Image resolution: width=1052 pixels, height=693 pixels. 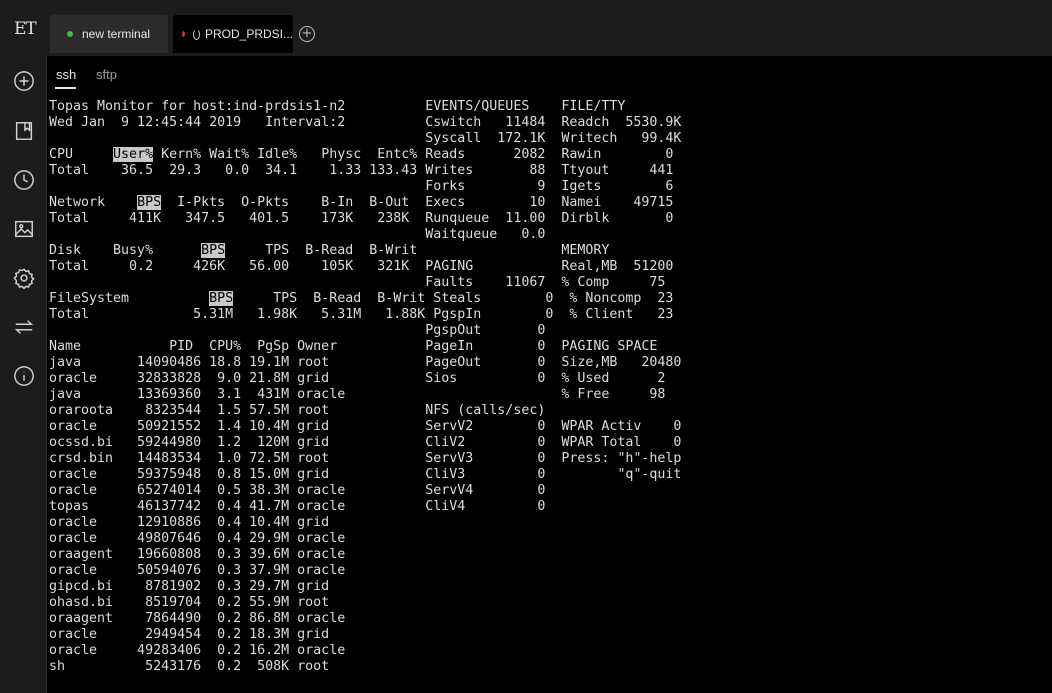 I want to click on tab-new-terminal: new terminal, so click(x=109, y=34).